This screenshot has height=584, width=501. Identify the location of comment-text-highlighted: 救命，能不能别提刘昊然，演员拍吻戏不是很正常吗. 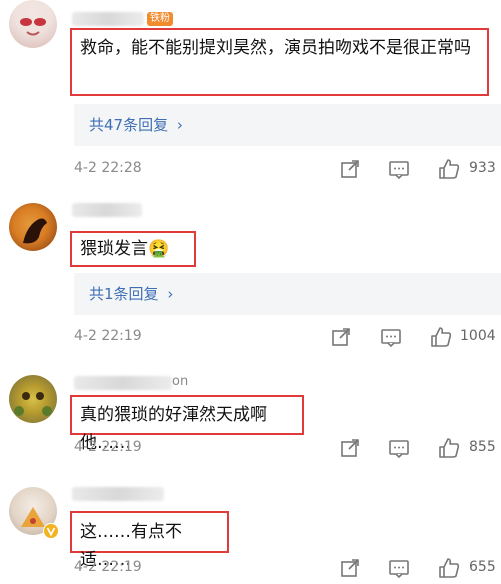
(279, 62).